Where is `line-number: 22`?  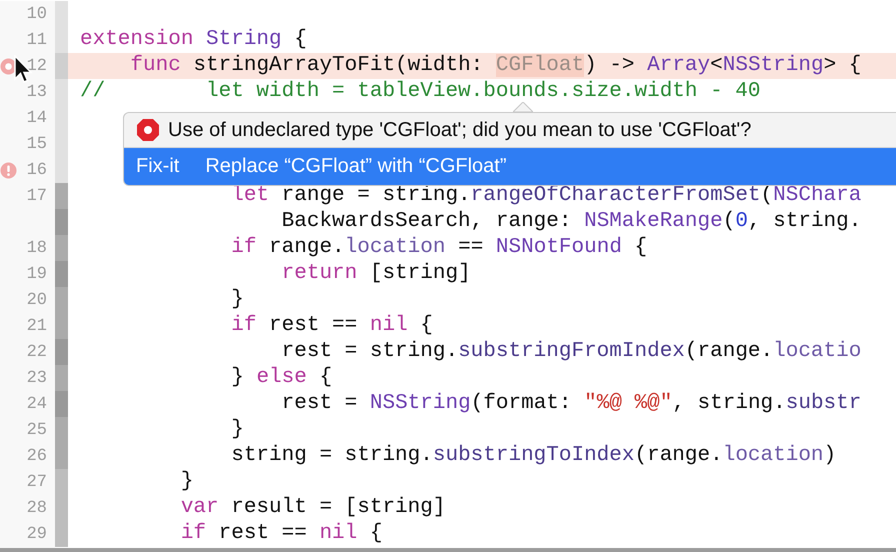
line-number: 22 is located at coordinates (36, 352).